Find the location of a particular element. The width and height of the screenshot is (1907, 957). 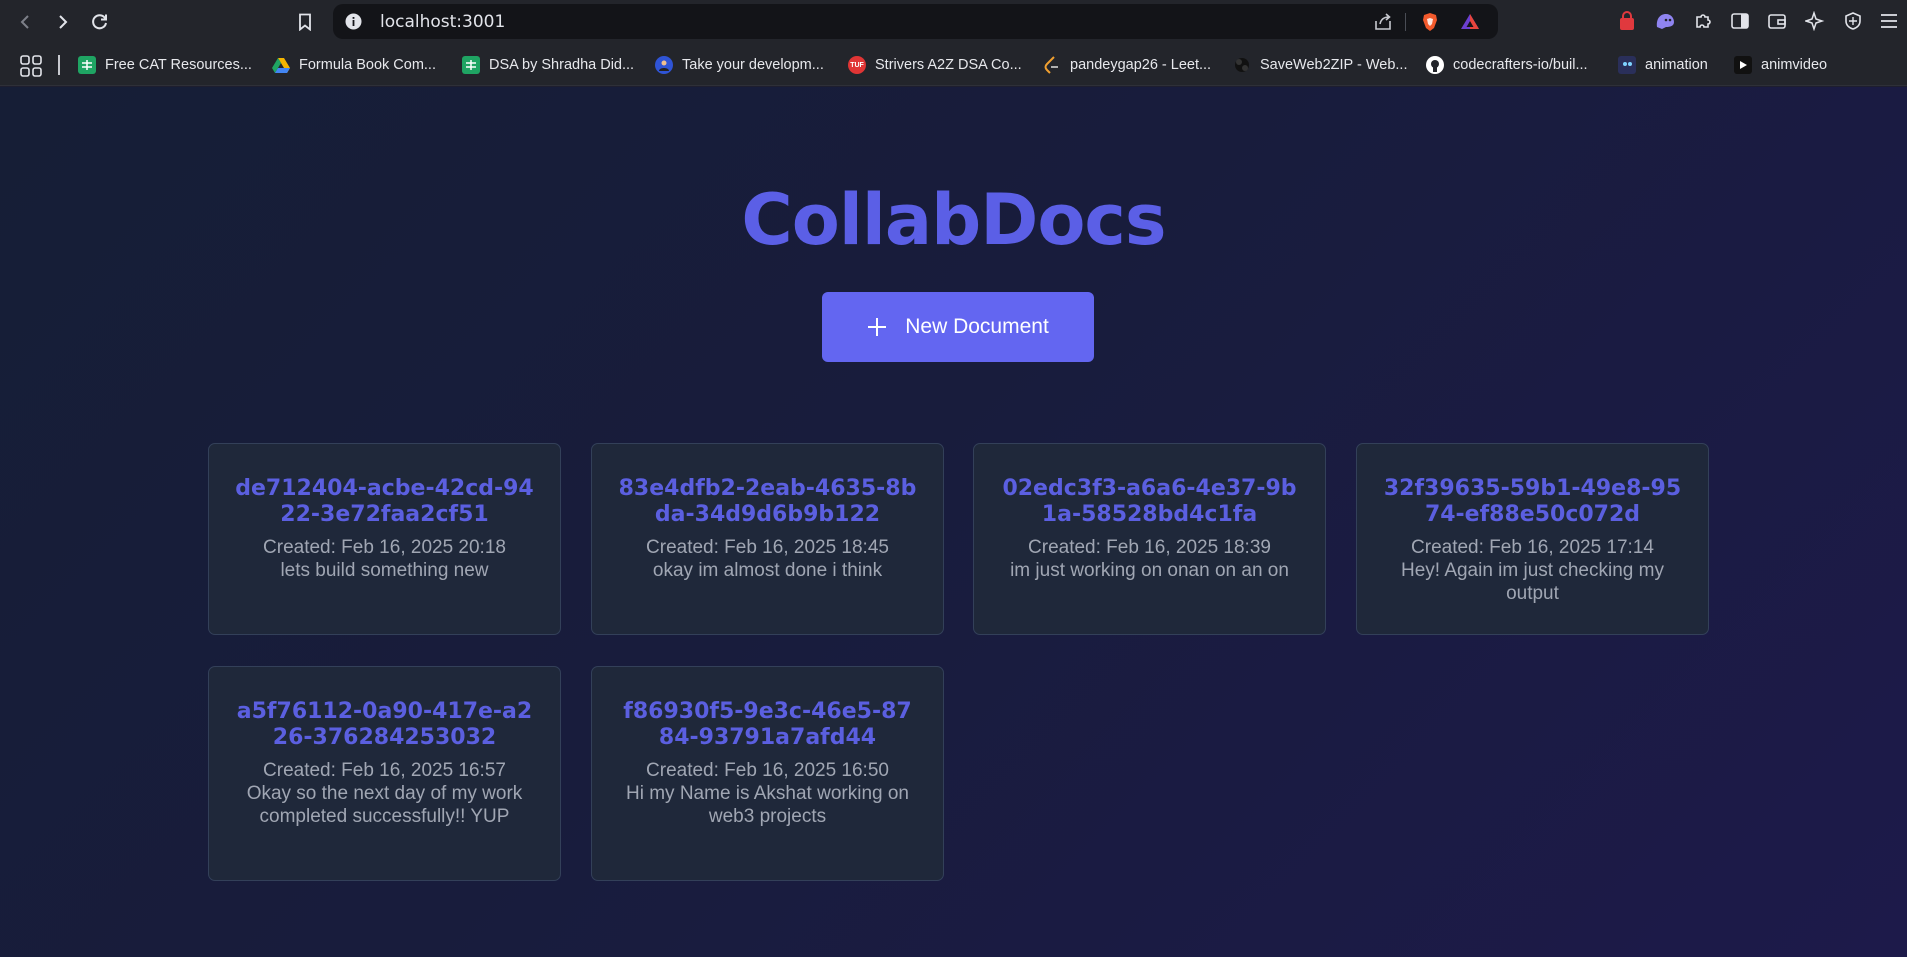

tuf-icon: TUF is located at coordinates (857, 65).